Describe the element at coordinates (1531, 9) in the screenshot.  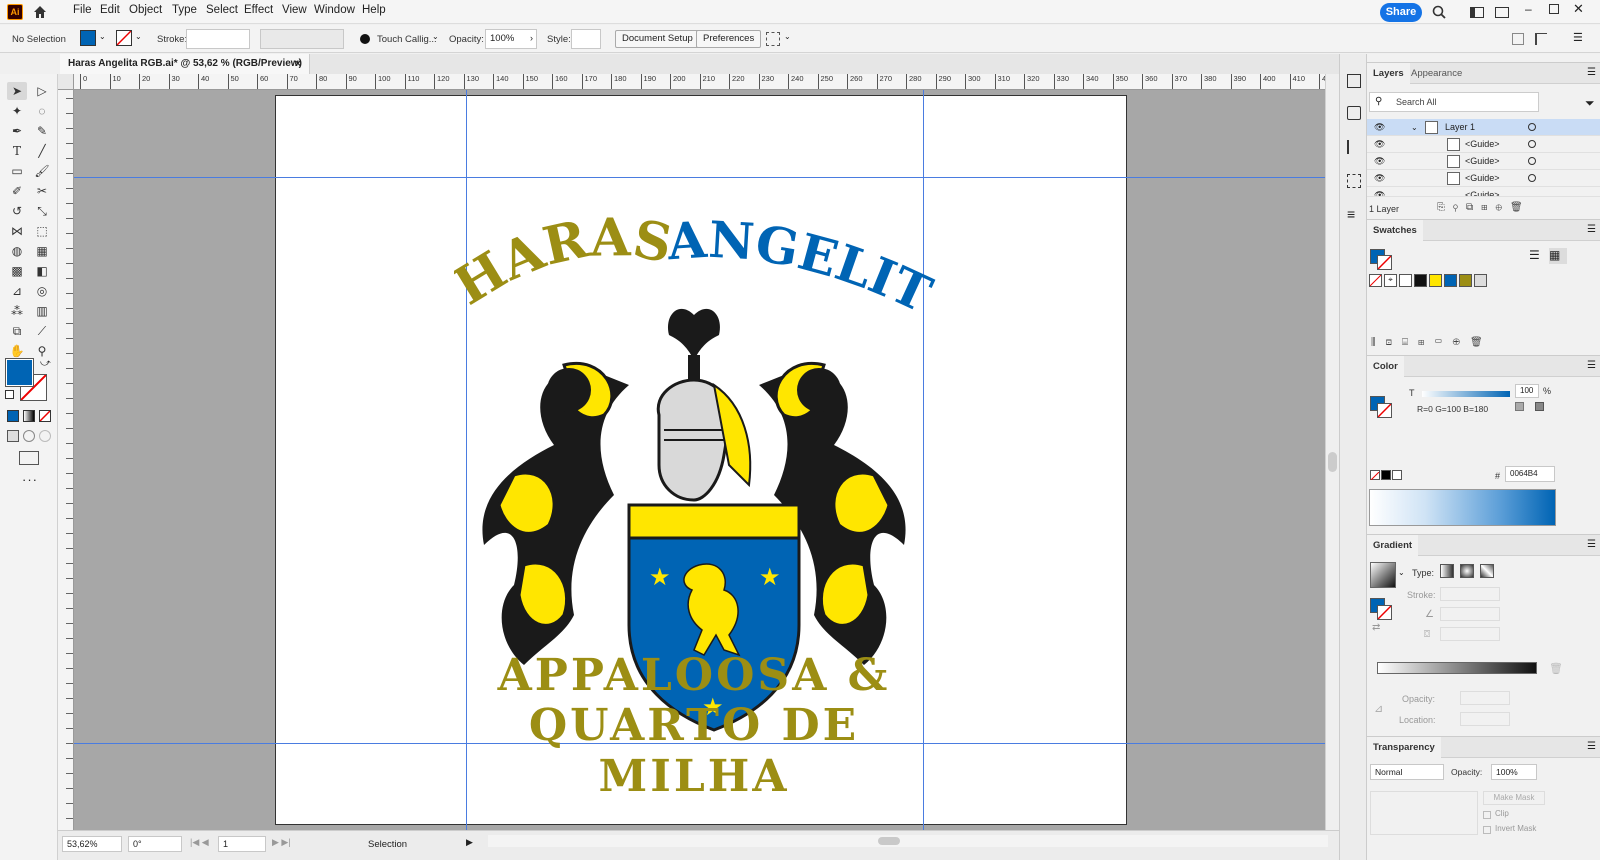
I see `minimize-icon: –` at that location.